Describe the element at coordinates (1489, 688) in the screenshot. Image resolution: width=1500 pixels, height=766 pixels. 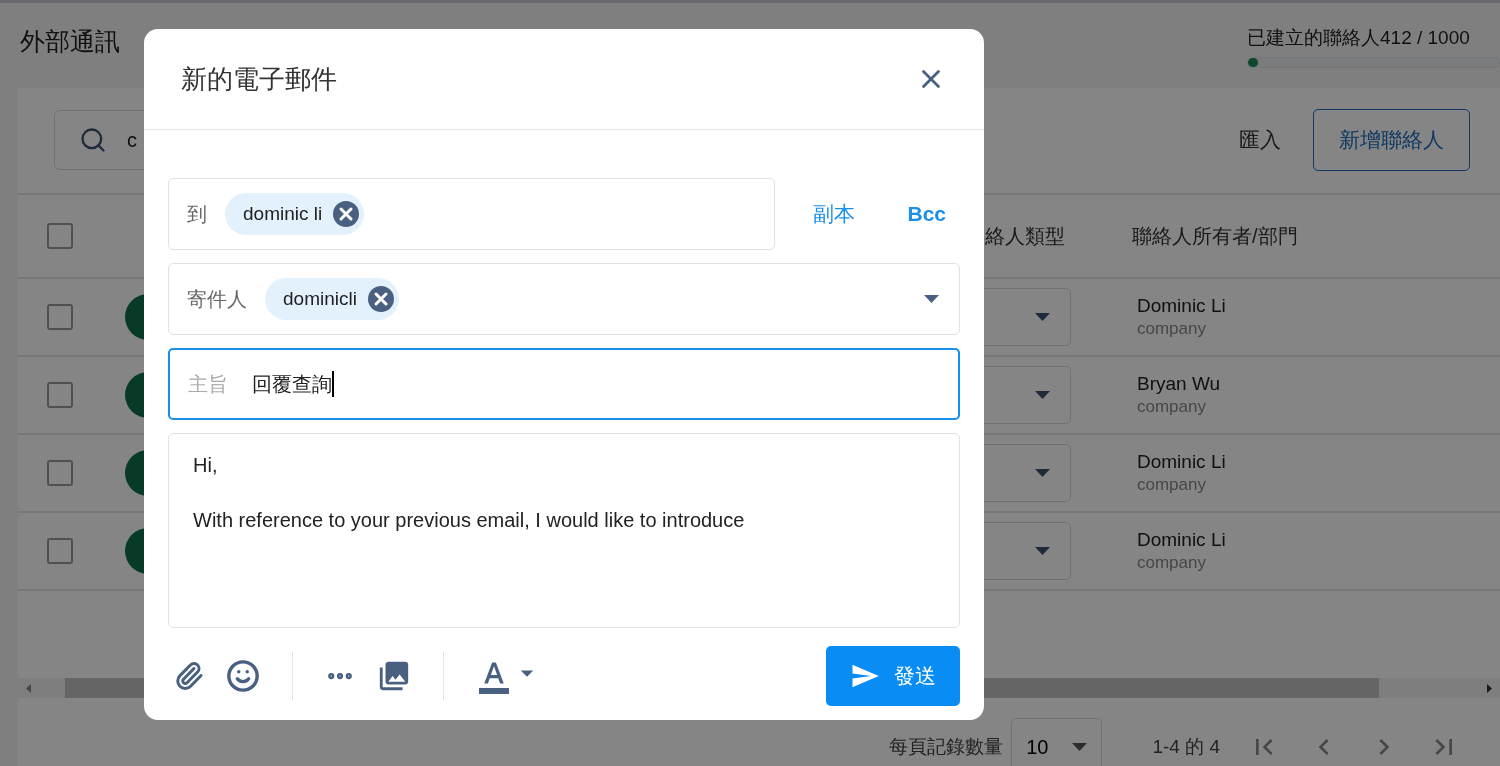
I see `scroll-right-icon` at that location.